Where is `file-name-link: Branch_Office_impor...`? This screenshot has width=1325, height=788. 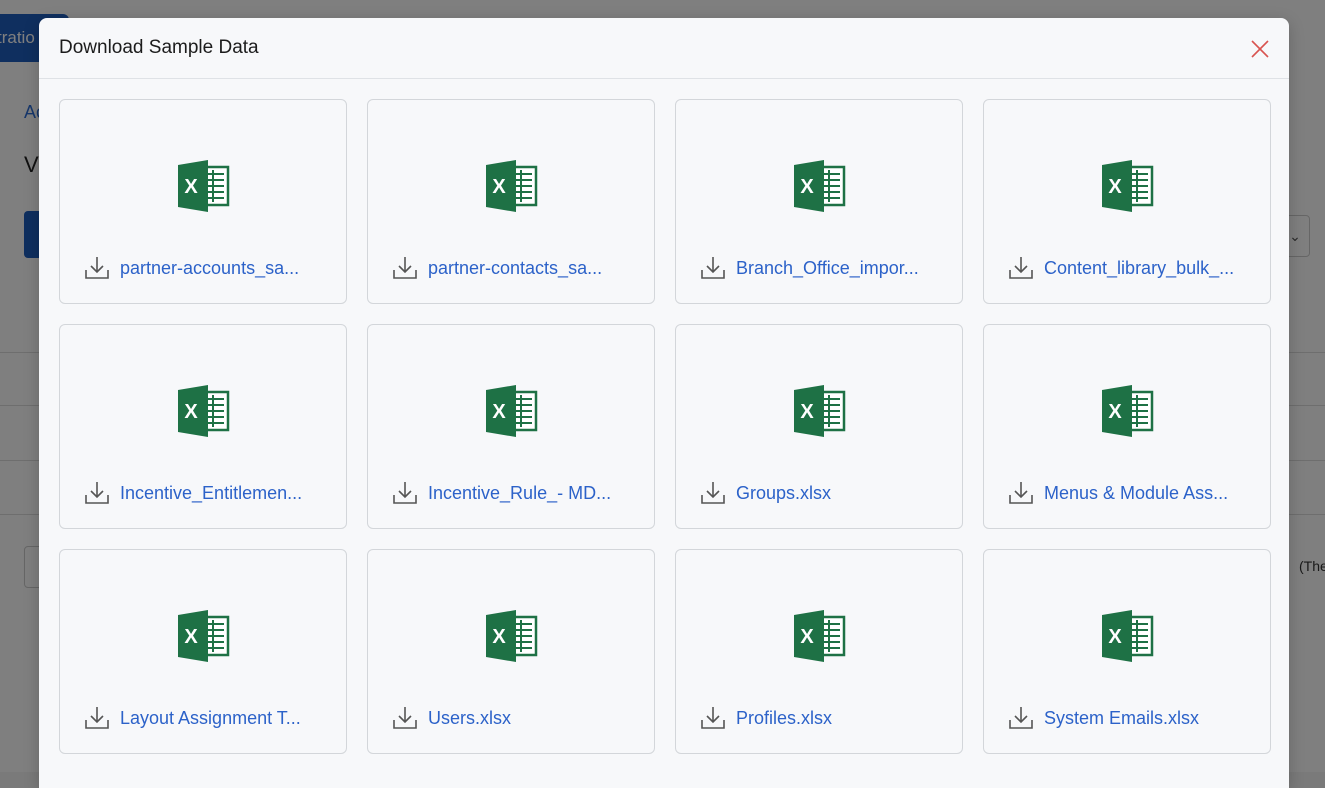 file-name-link: Branch_Office_impor... is located at coordinates (827, 268).